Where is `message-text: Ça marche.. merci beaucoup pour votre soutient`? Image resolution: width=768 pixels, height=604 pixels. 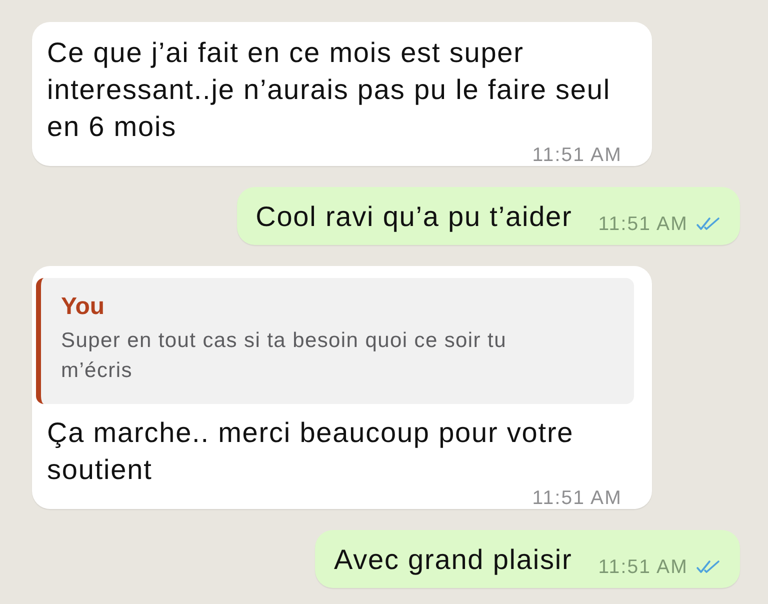 message-text: Ça marche.. merci beaucoup pour votre soutient is located at coordinates (311, 451).